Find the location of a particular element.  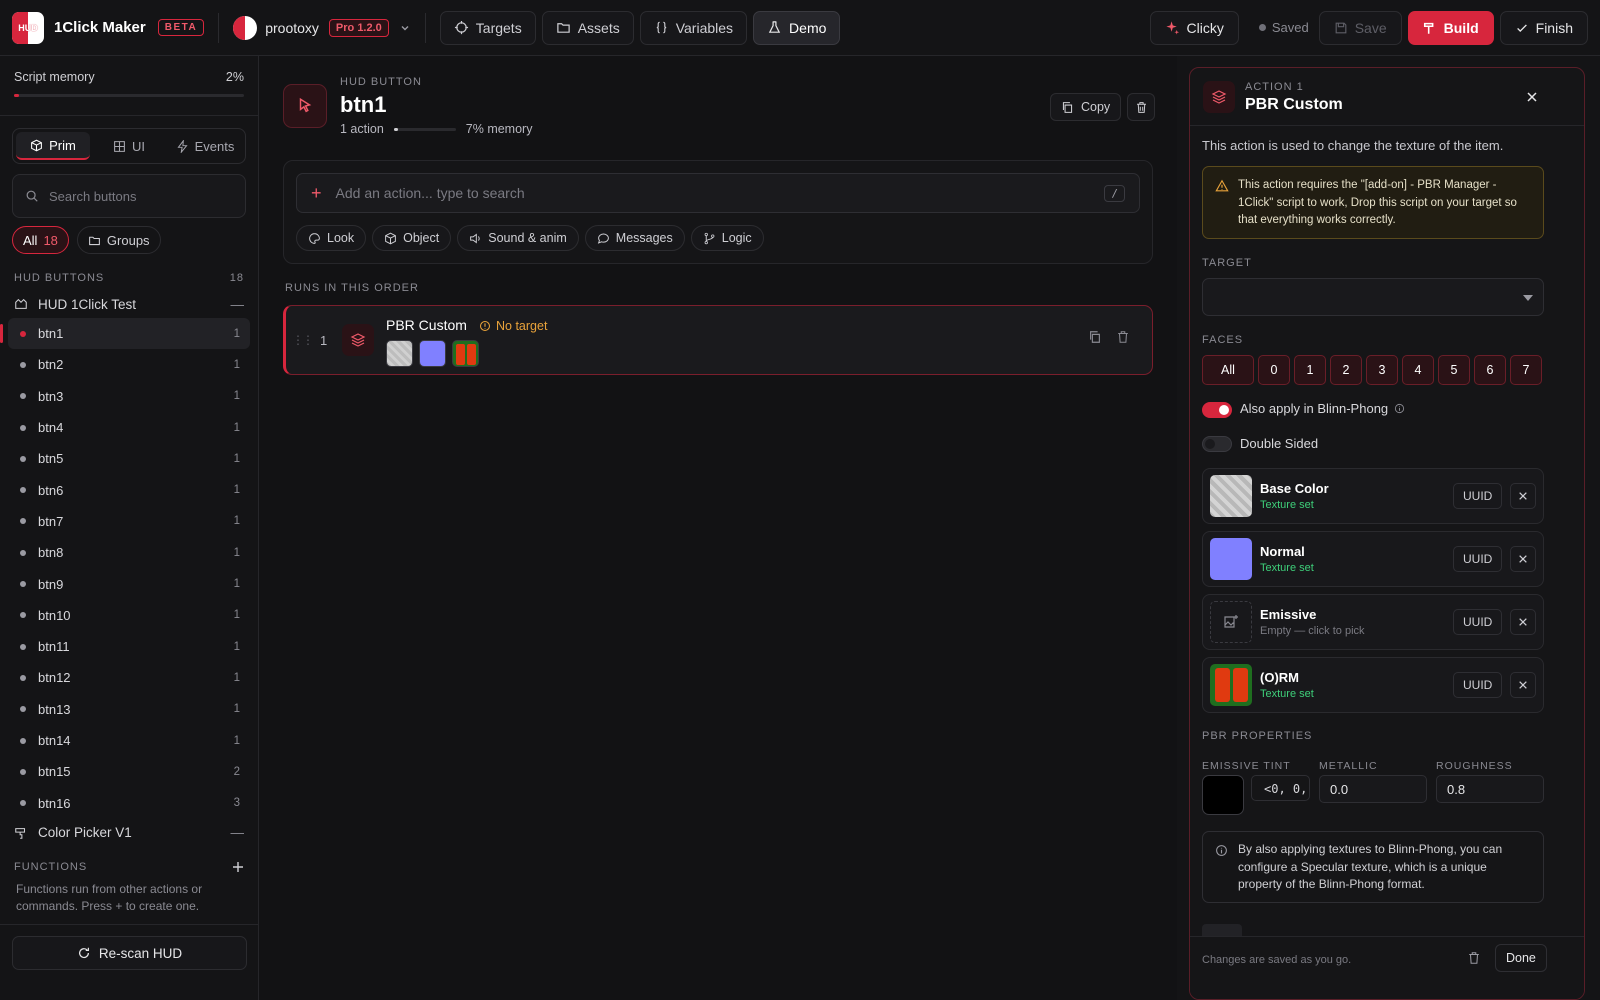

face-7: 7 is located at coordinates (1526, 370).